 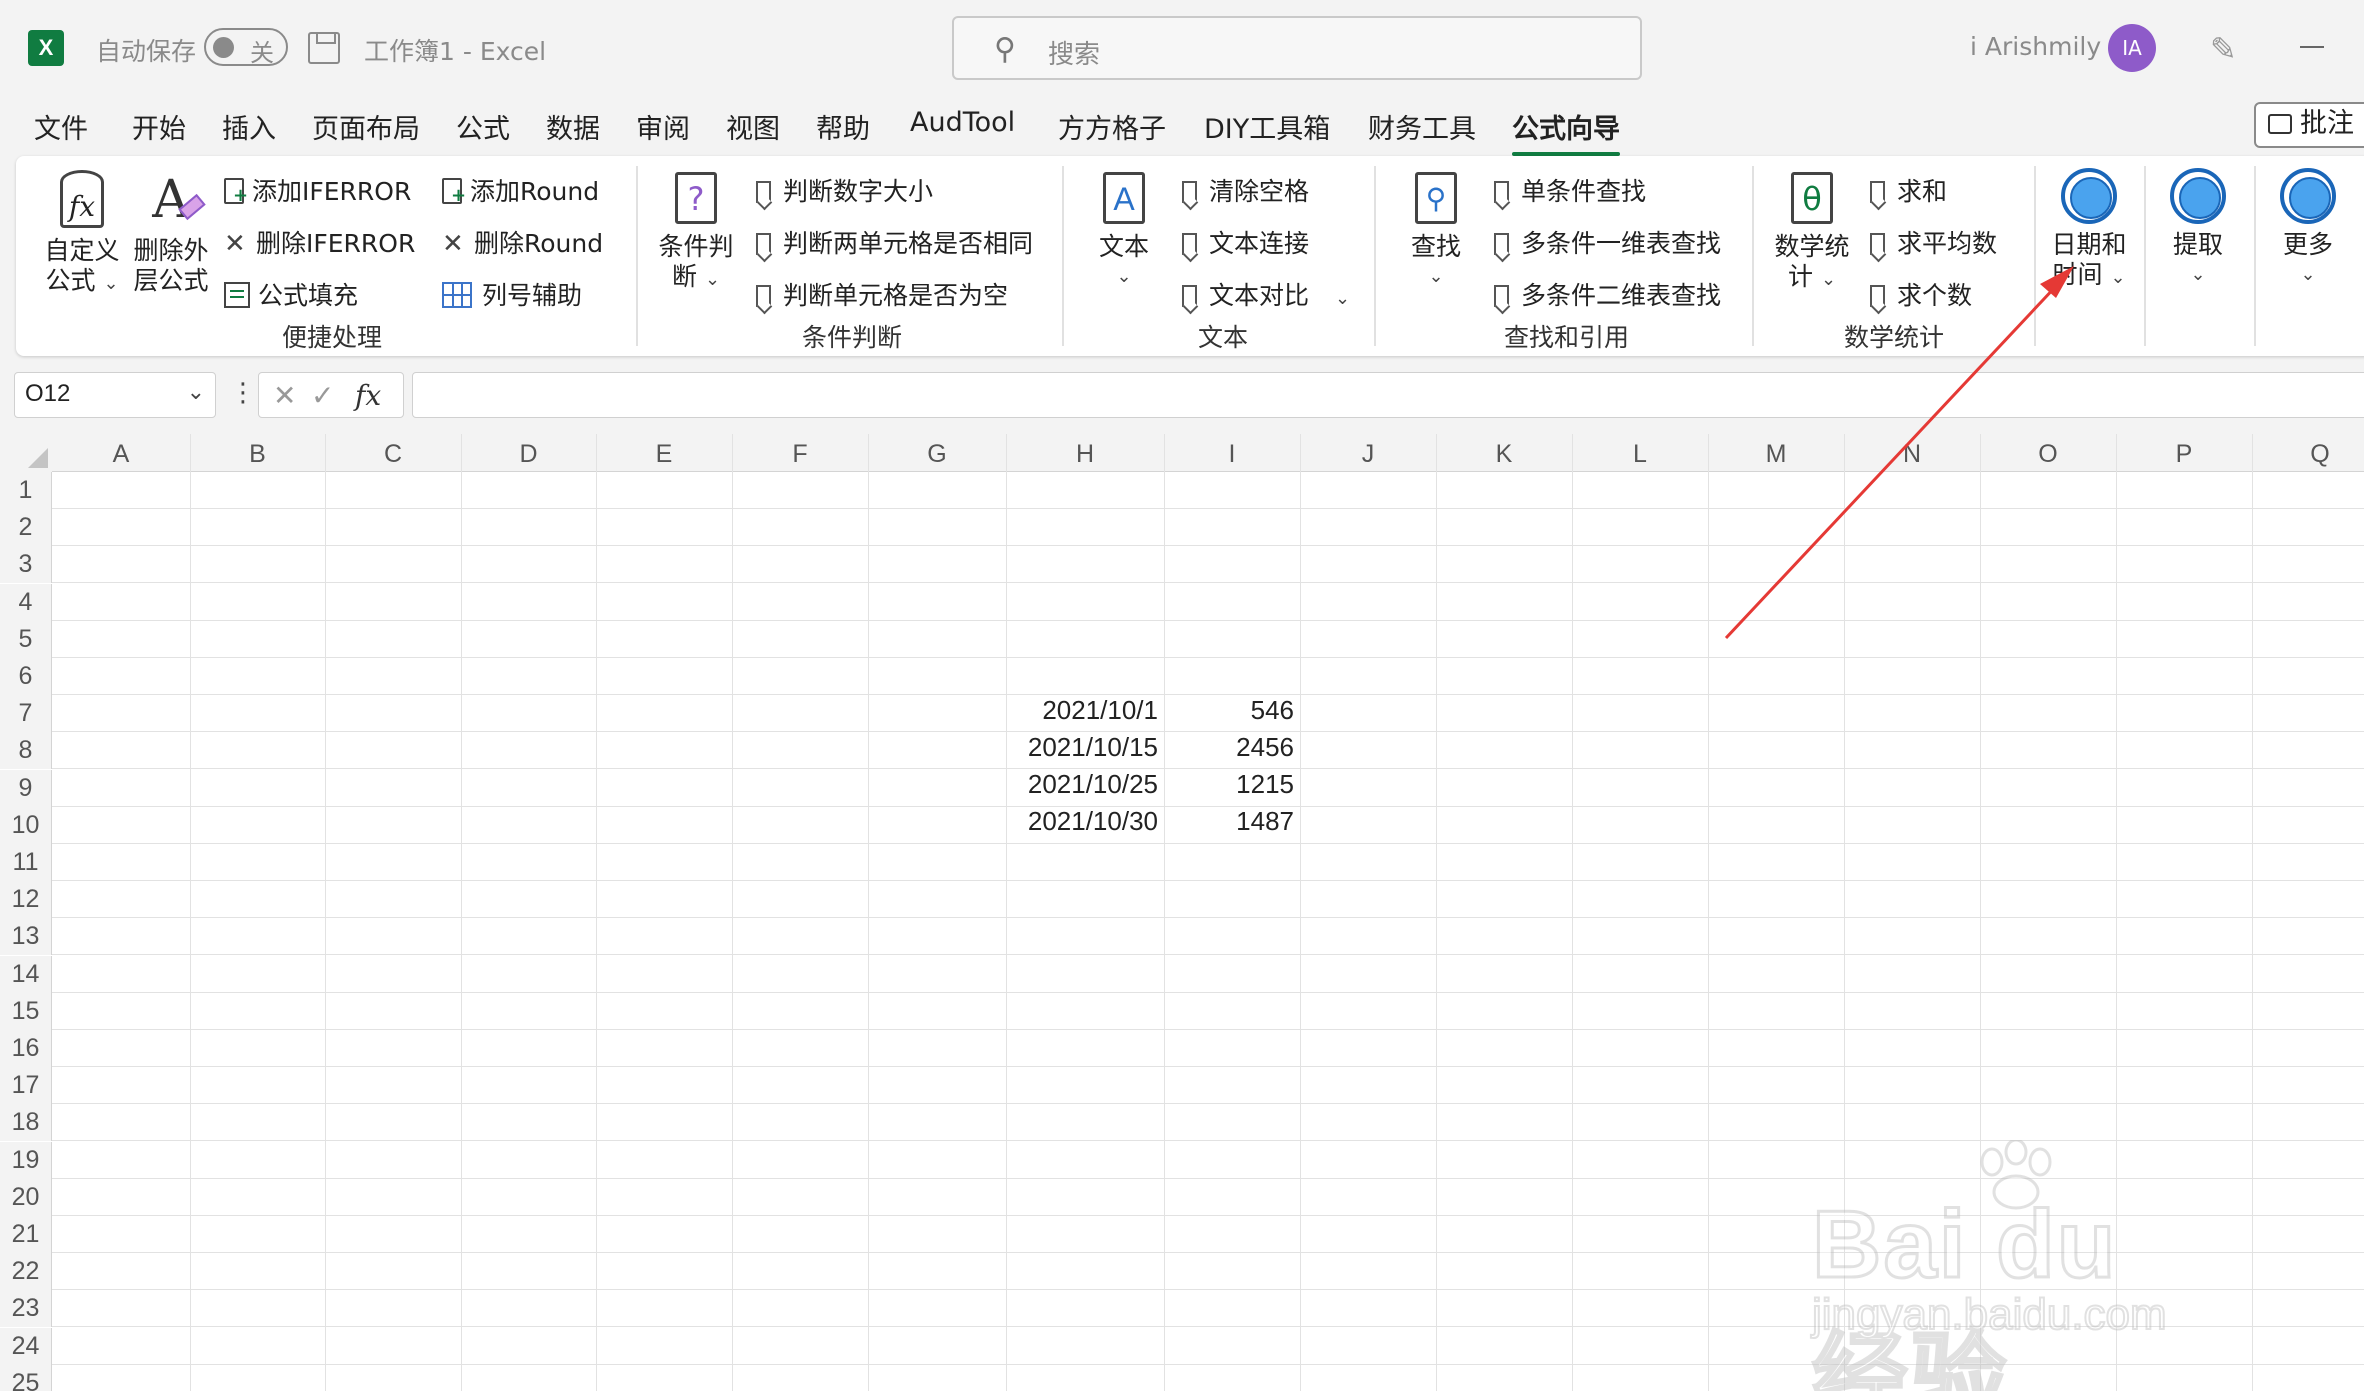 What do you see at coordinates (1245, 242) in the screenshot?
I see `text-concat-button: 文本连接` at bounding box center [1245, 242].